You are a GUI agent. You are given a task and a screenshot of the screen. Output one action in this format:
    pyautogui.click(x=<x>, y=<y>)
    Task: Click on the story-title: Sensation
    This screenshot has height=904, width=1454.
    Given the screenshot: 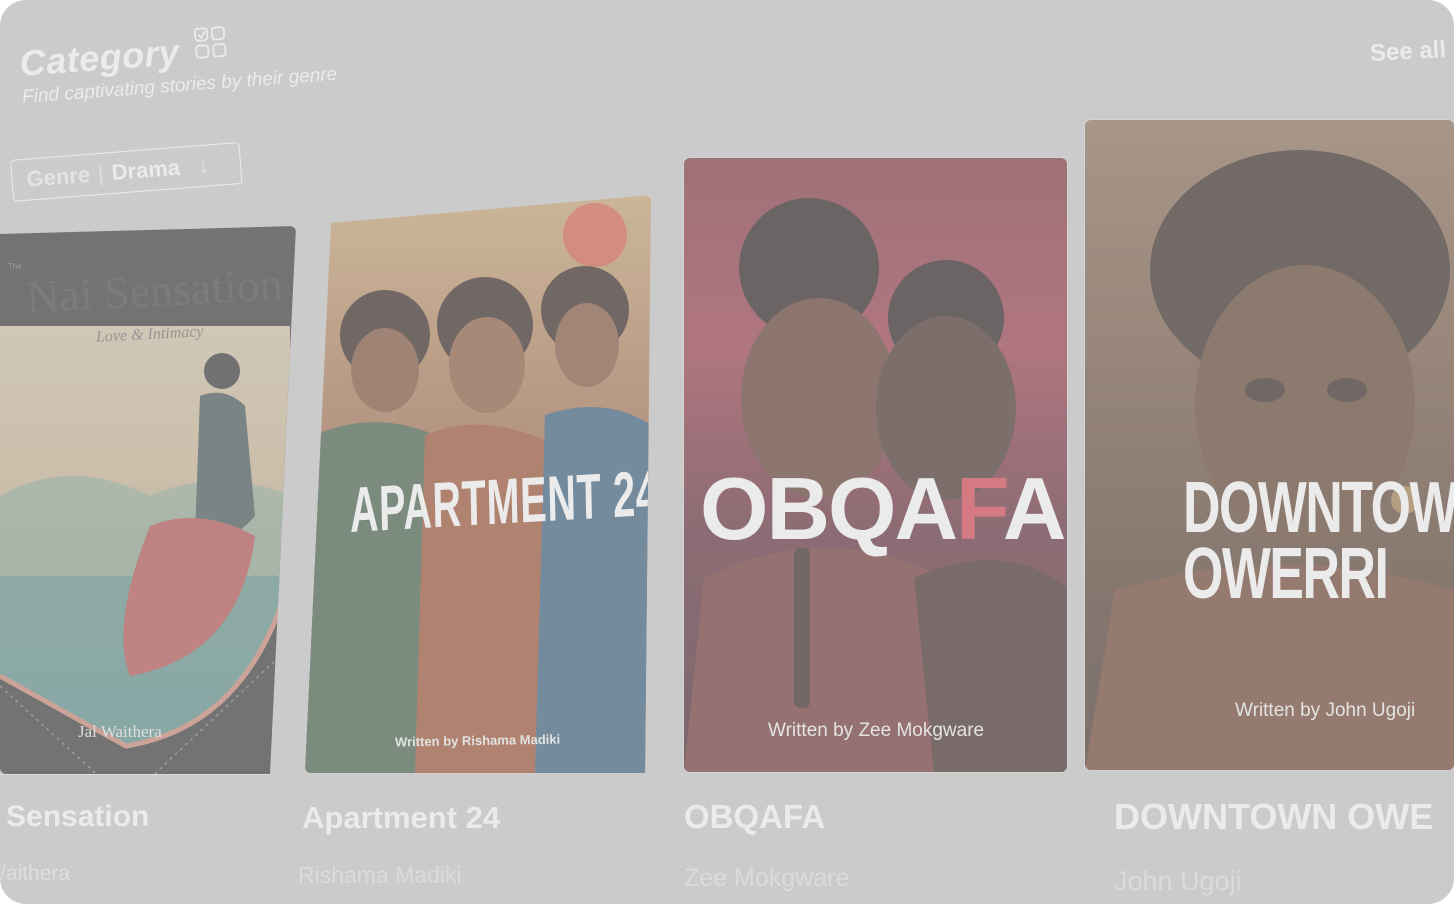 What is the action you would take?
    pyautogui.click(x=77, y=817)
    